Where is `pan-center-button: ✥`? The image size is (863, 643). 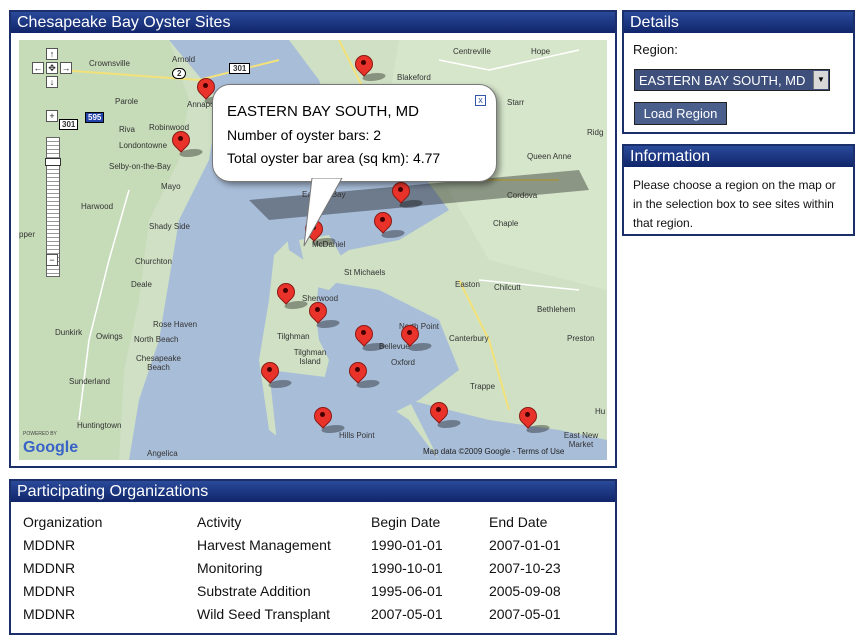 pan-center-button: ✥ is located at coordinates (52, 68).